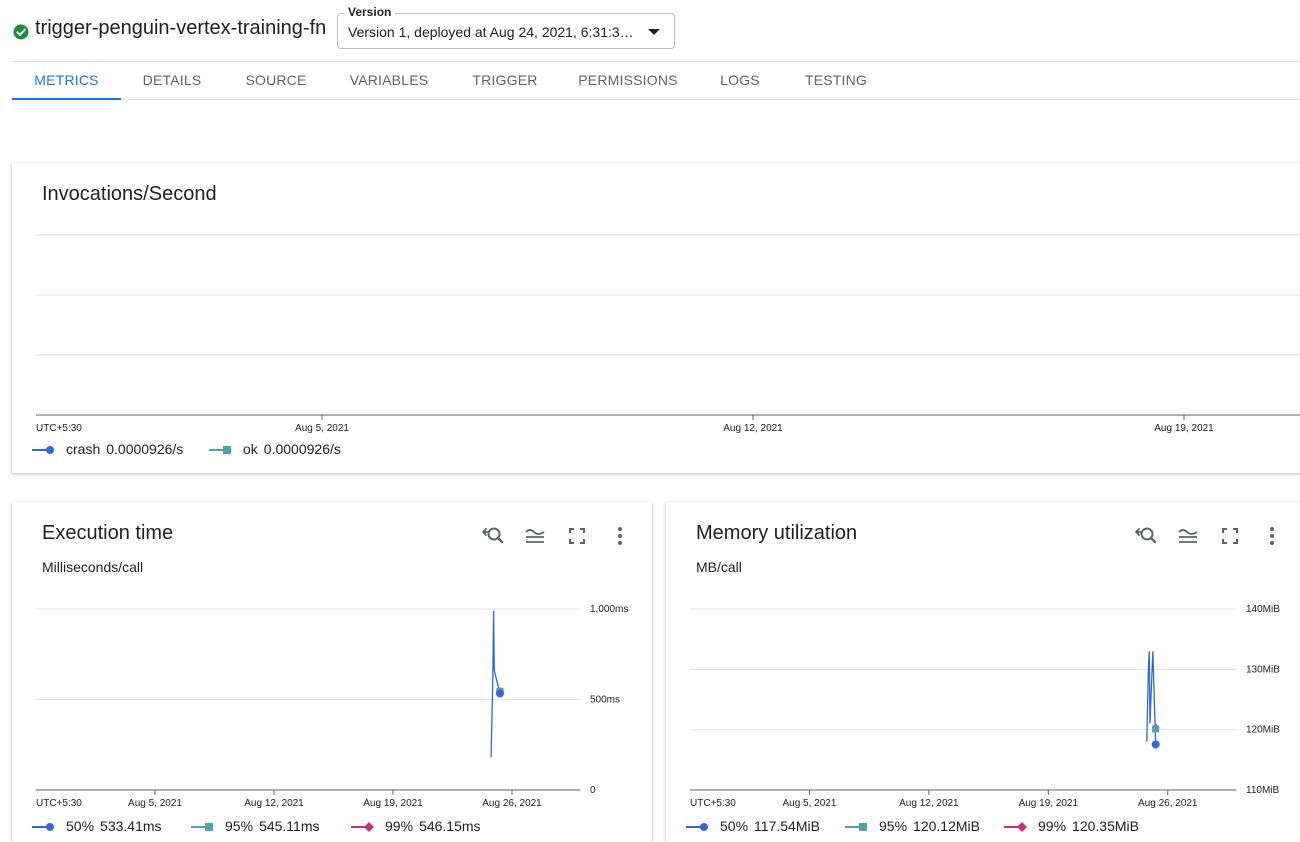 The image size is (1300, 842). I want to click on y-tick-label: 110MiB, so click(1262, 790).